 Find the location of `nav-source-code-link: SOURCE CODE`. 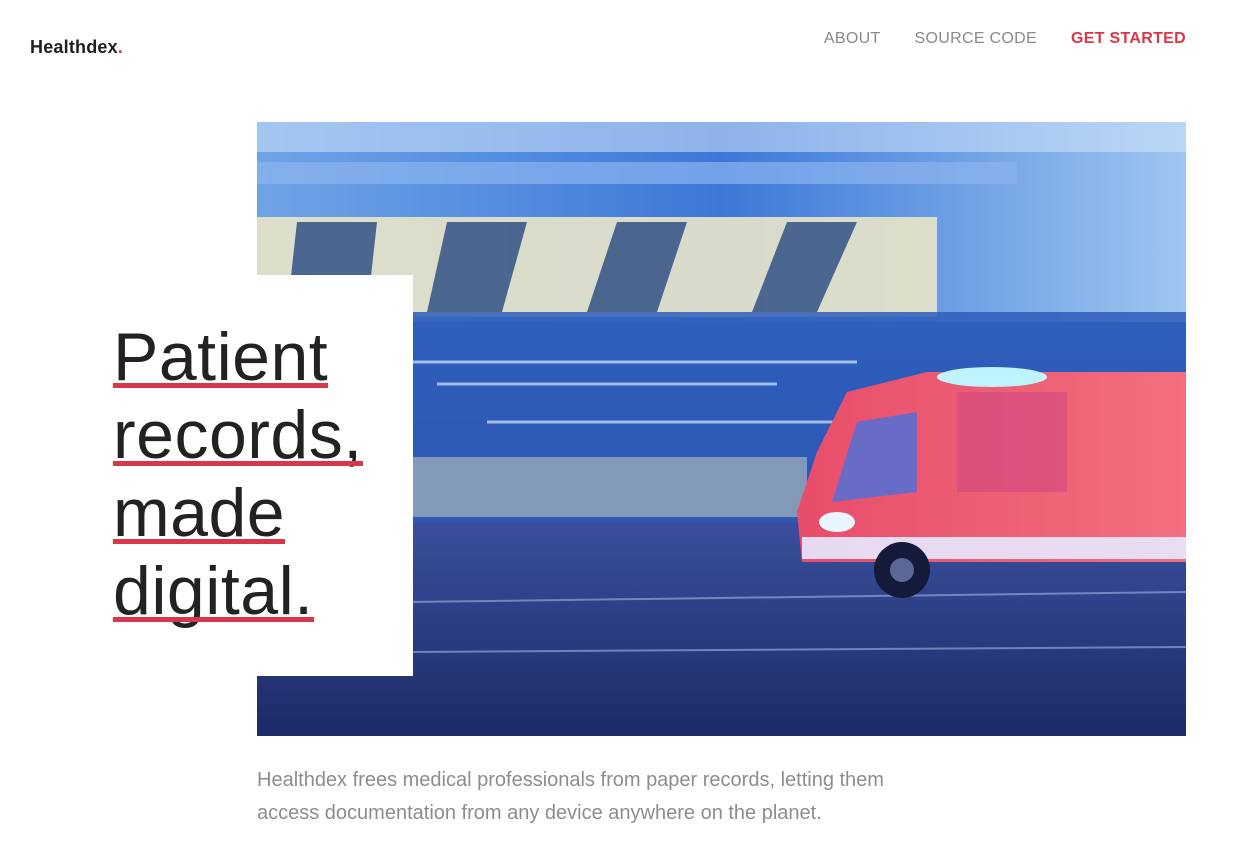

nav-source-code-link: SOURCE CODE is located at coordinates (976, 39).